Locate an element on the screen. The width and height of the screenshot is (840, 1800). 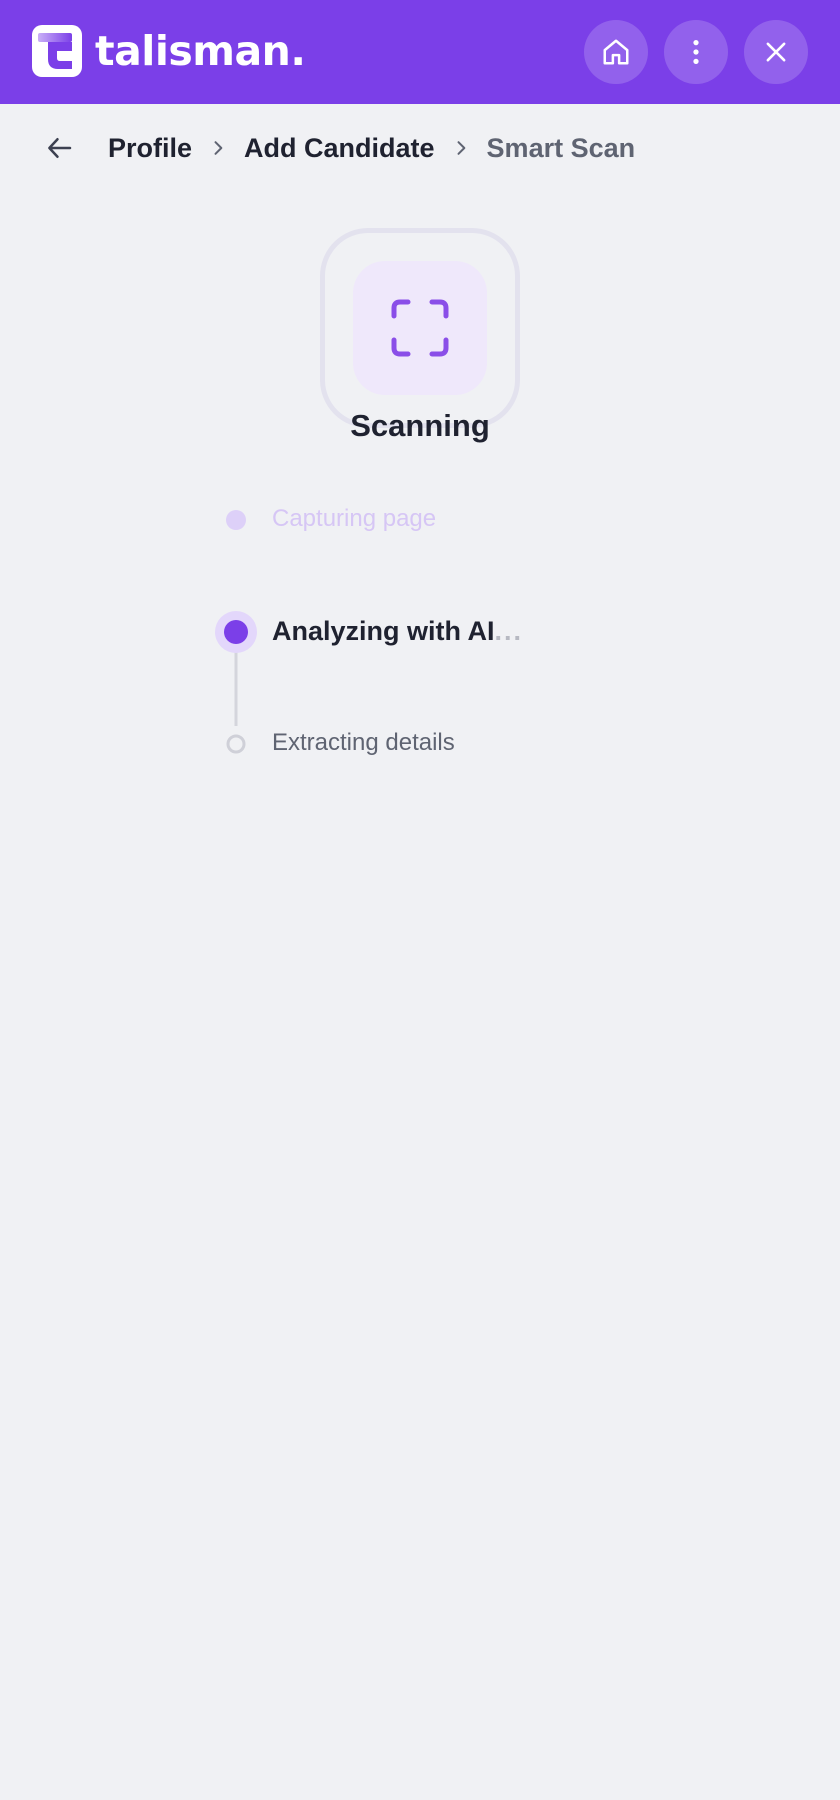
arrow-left-icon is located at coordinates (60, 148).